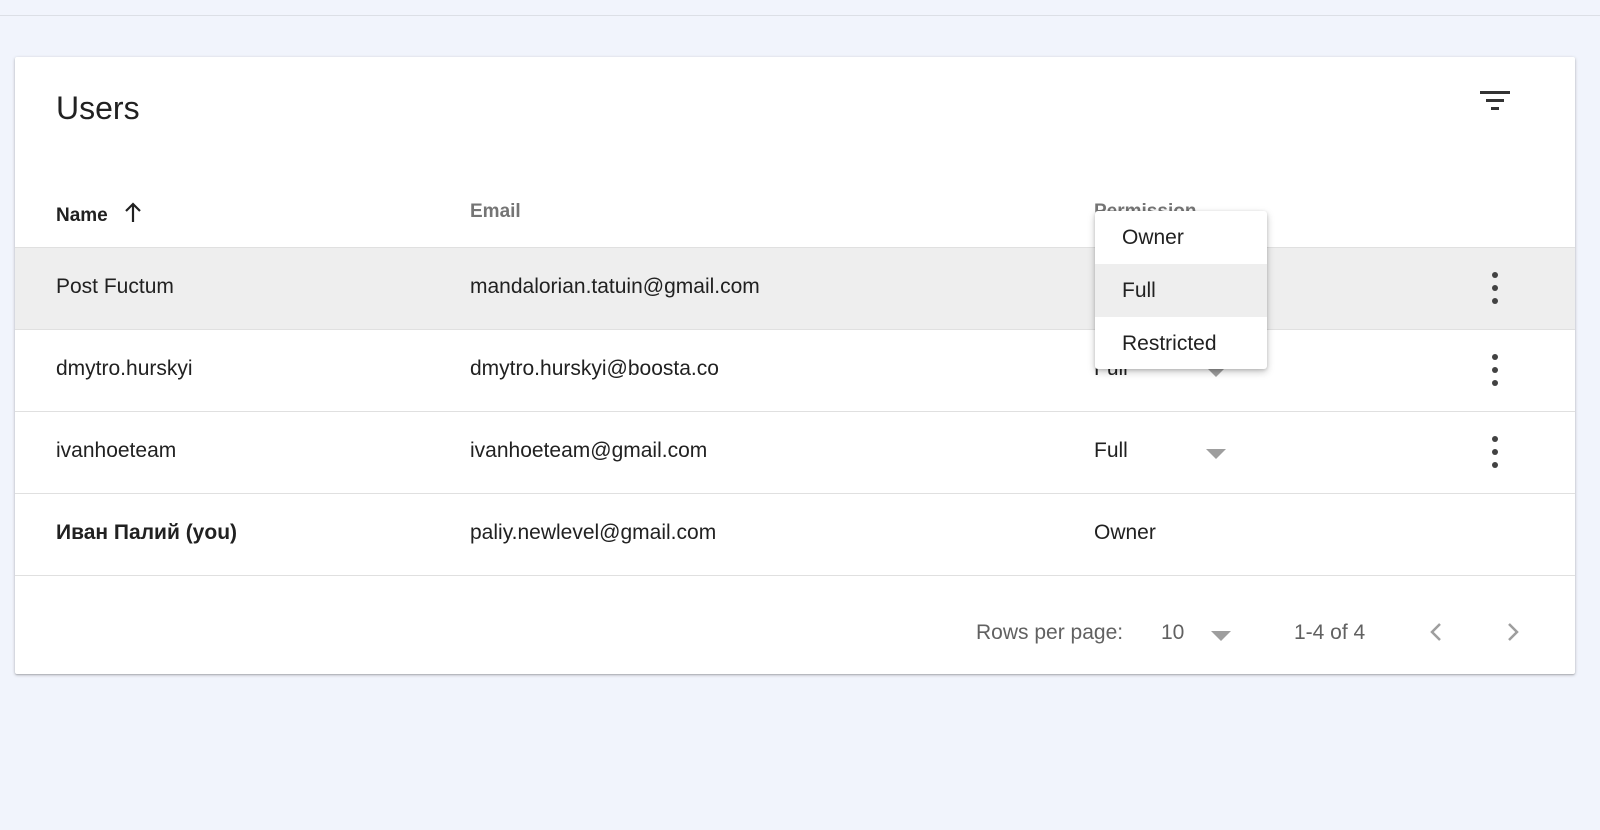 The image size is (1600, 830). Describe the element at coordinates (1330, 632) in the screenshot. I see `page-range: 1-4 of 4` at that location.